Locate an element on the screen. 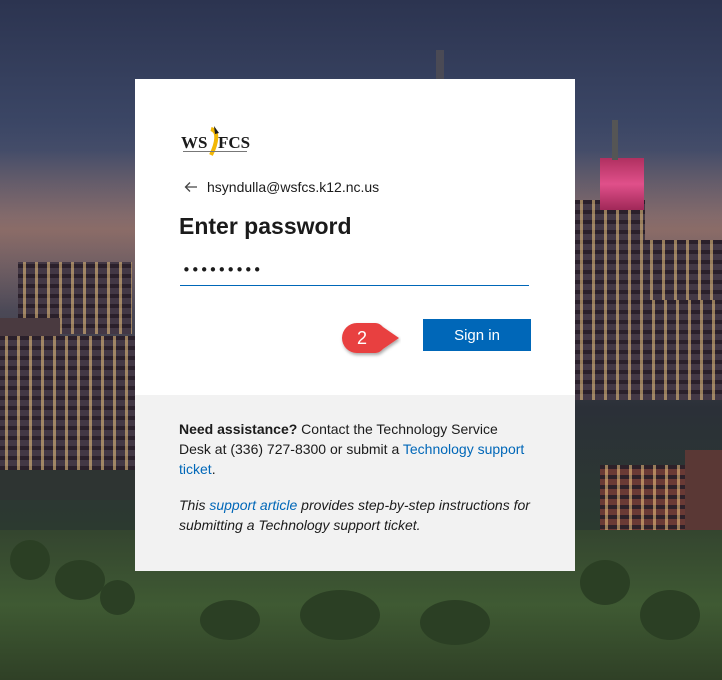  sign-in-button: Sign in is located at coordinates (477, 335).